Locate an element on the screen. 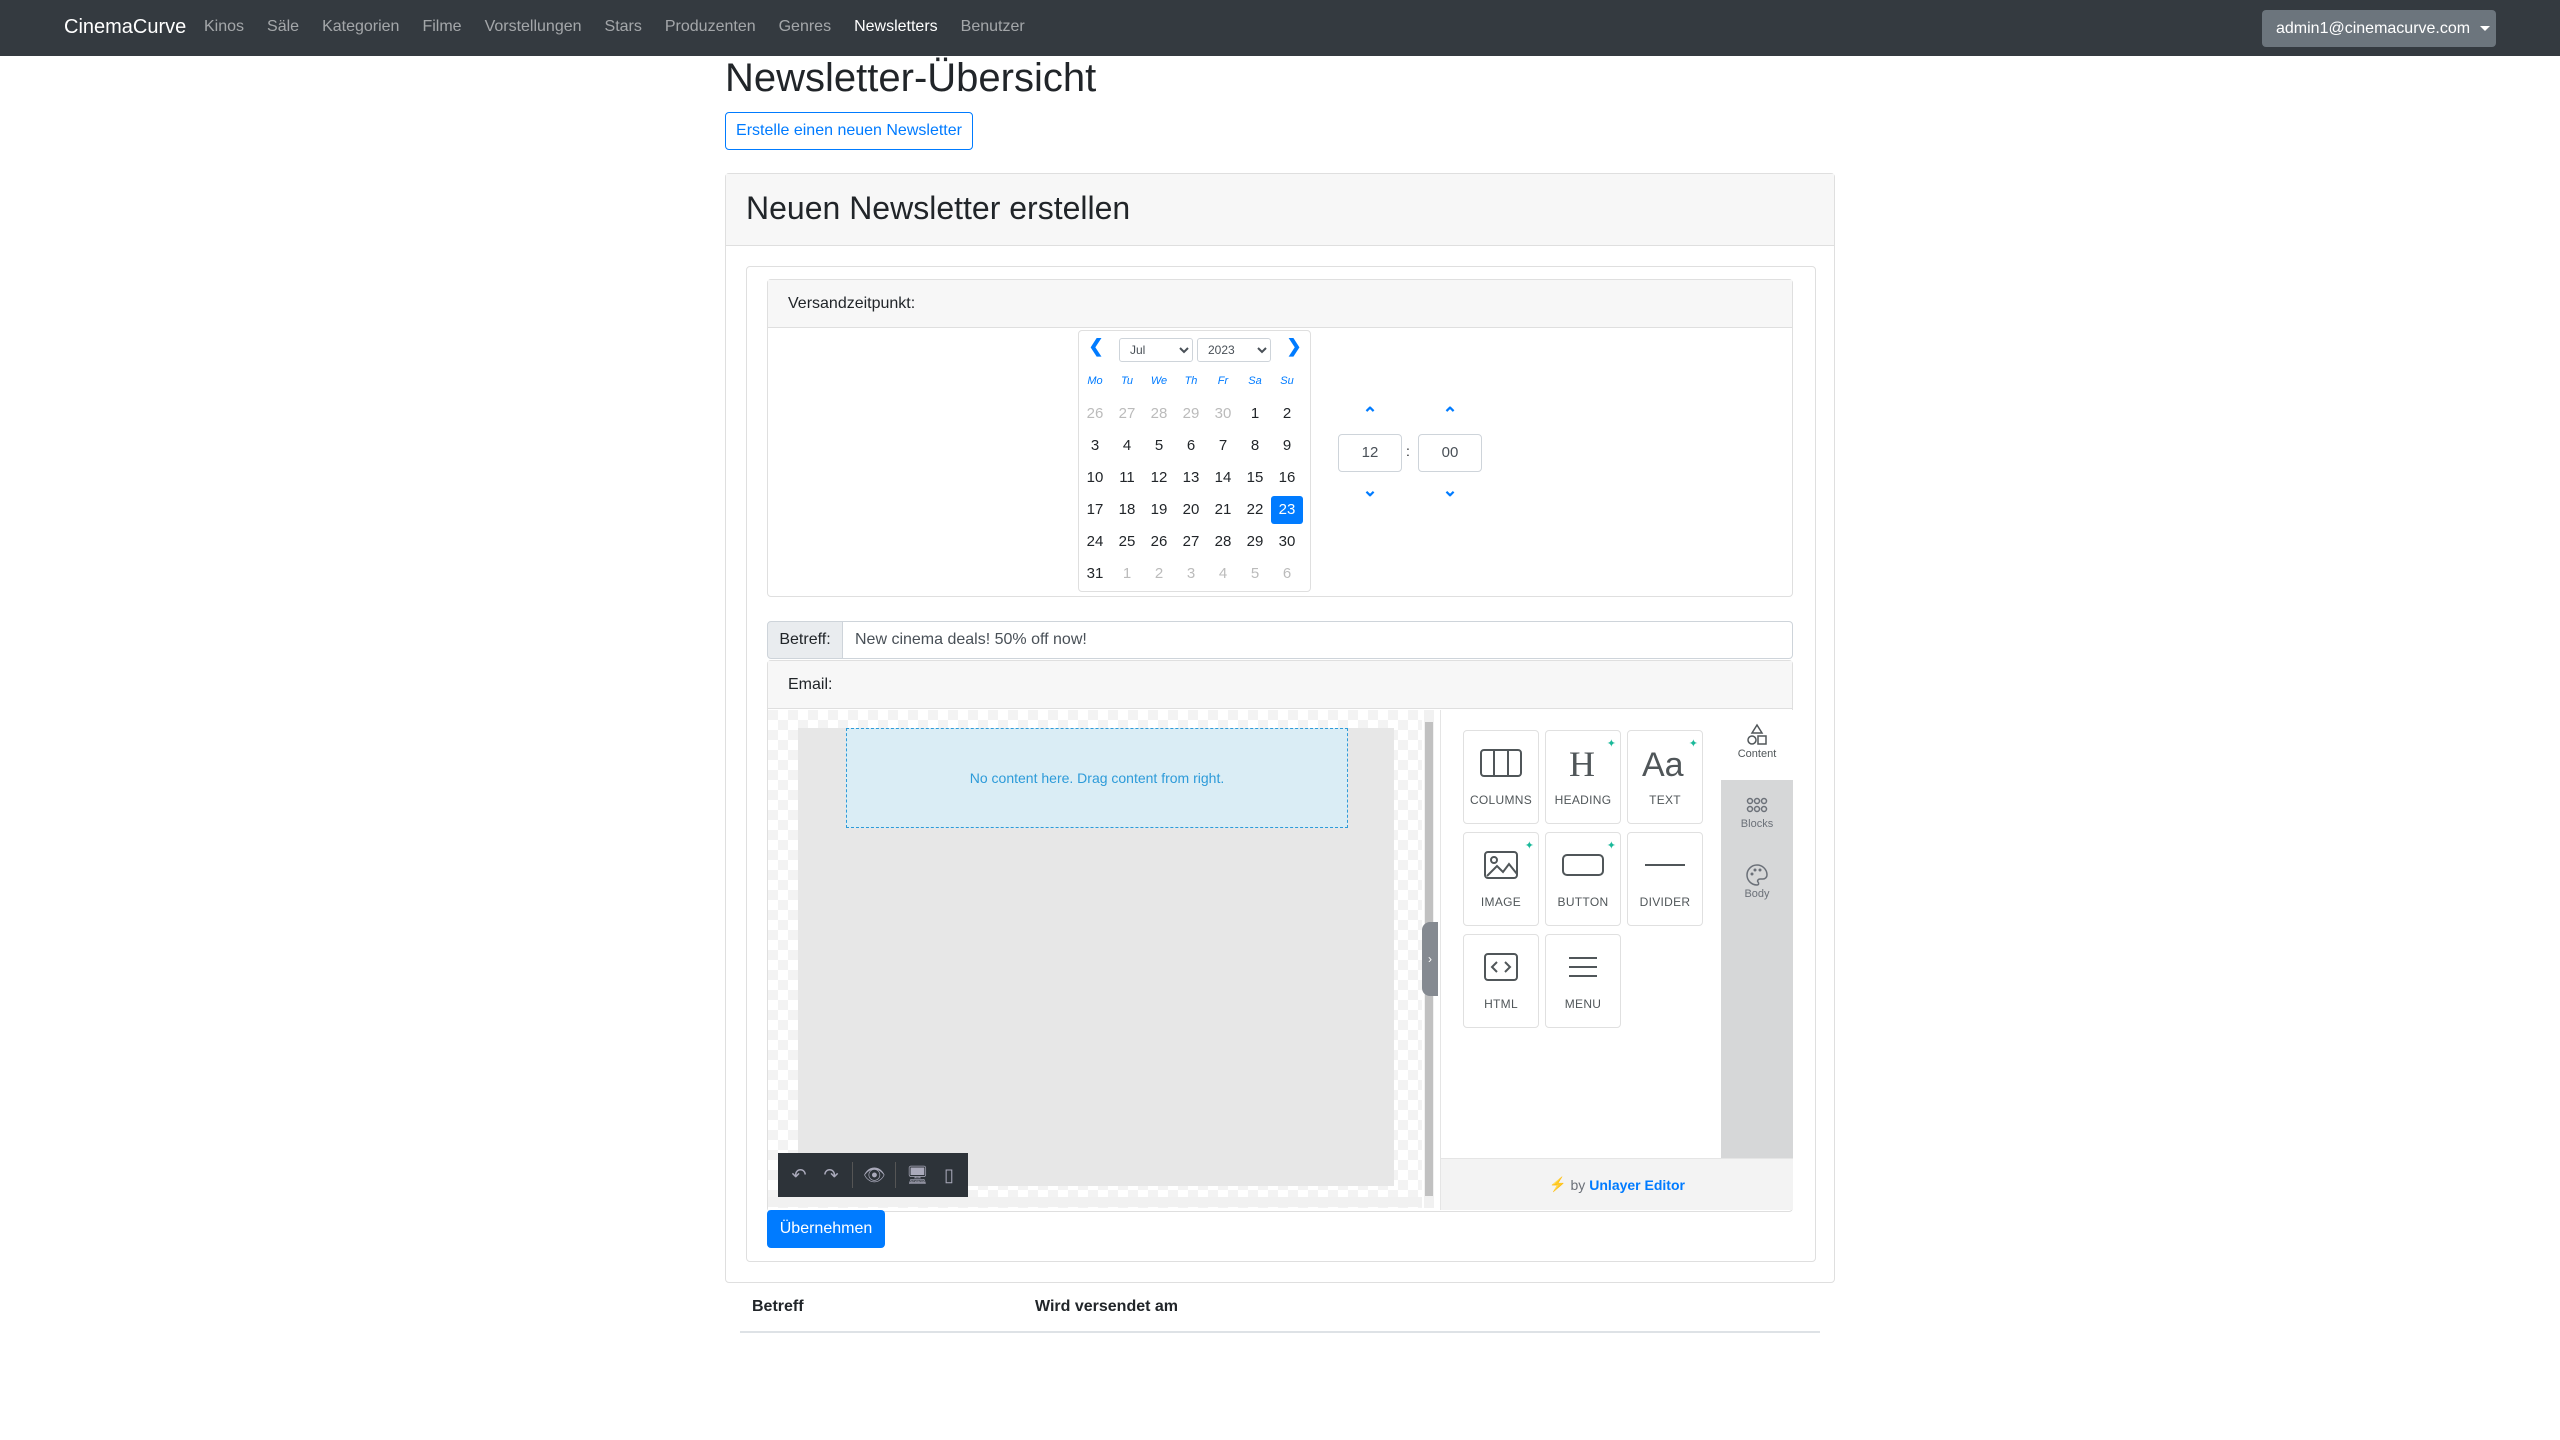  tool-menu: MENU is located at coordinates (1583, 981).